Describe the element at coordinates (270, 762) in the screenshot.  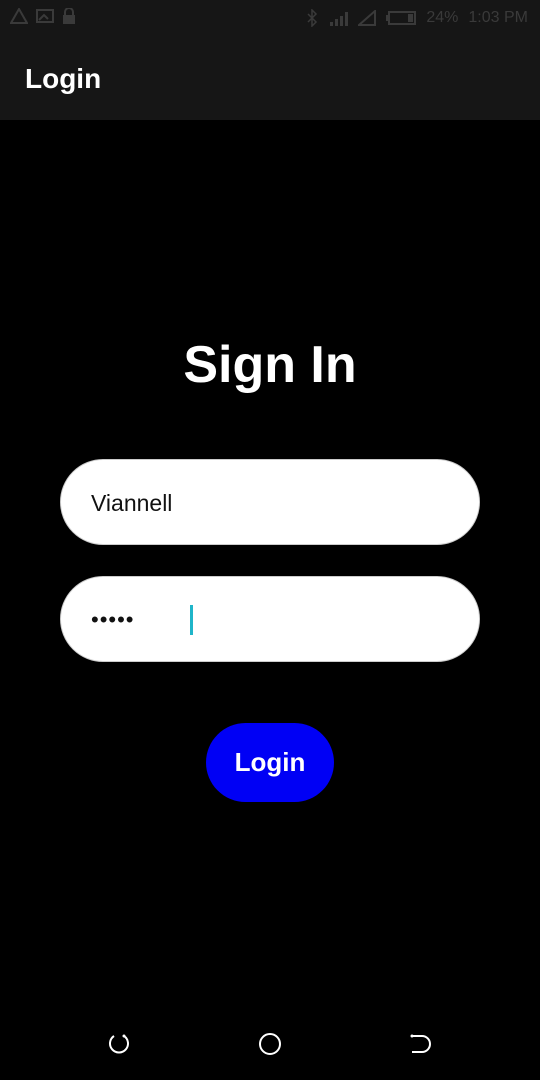
I see `login-button: Login` at that location.